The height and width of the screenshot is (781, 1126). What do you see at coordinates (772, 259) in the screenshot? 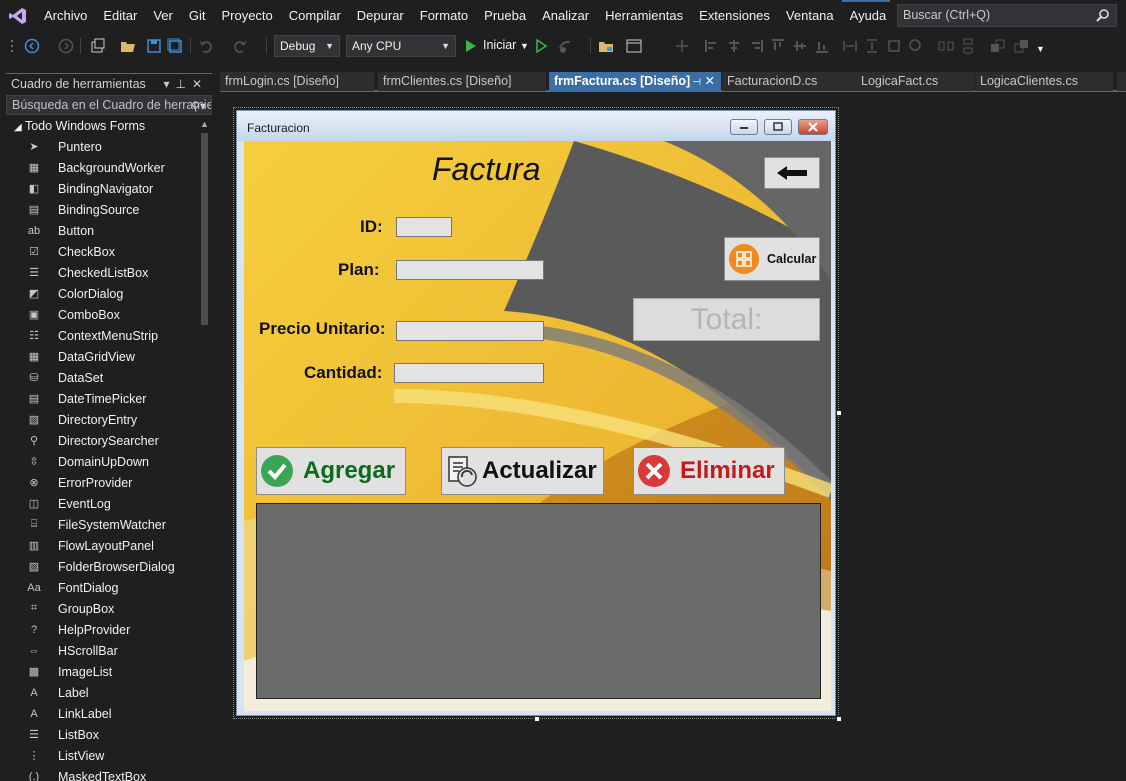
I see `calcular-button: Calcular` at bounding box center [772, 259].